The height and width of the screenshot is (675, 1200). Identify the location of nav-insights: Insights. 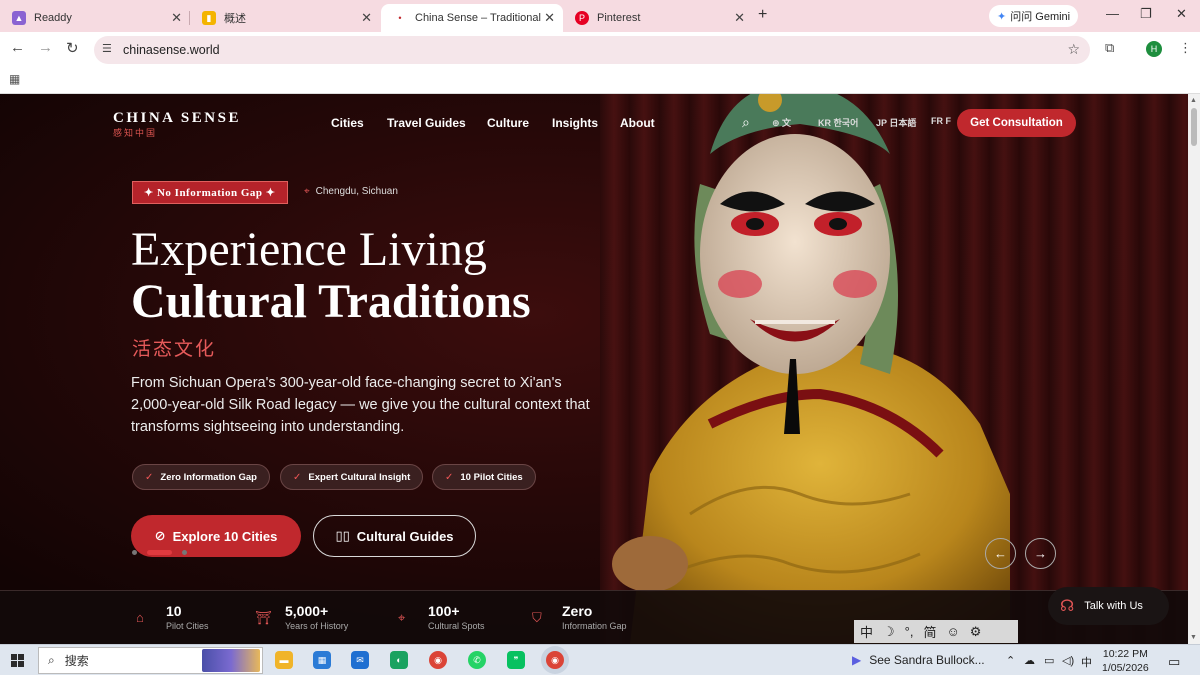
(575, 123).